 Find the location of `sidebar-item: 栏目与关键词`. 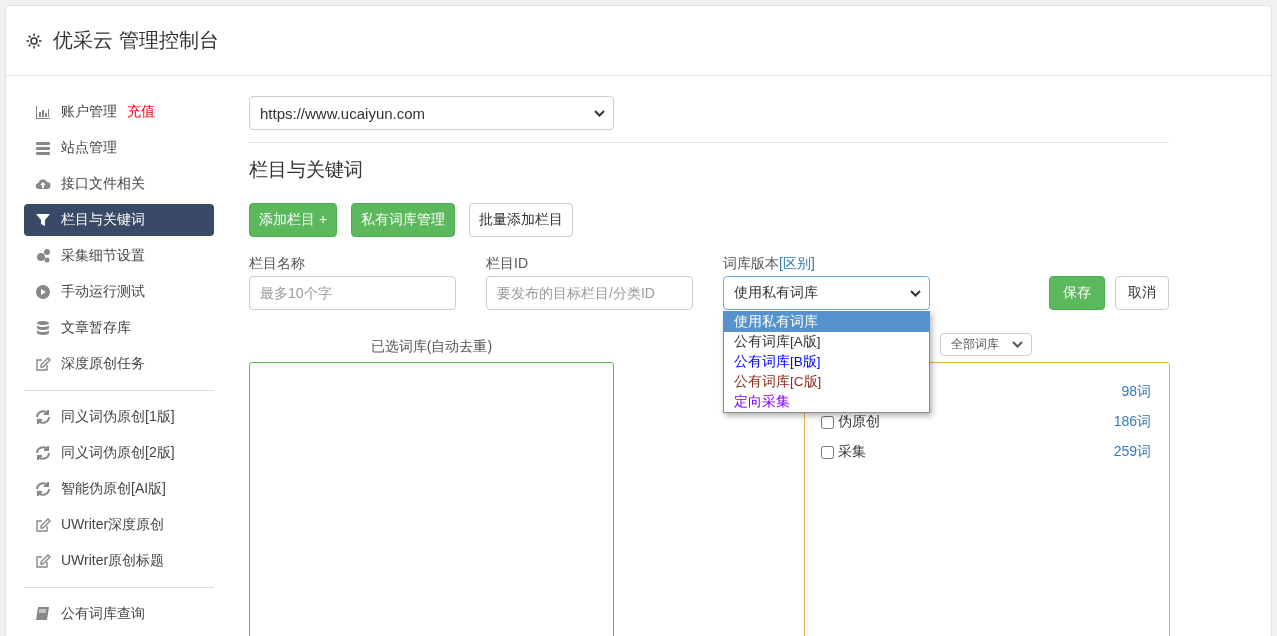

sidebar-item: 栏目与关键词 is located at coordinates (119, 220).